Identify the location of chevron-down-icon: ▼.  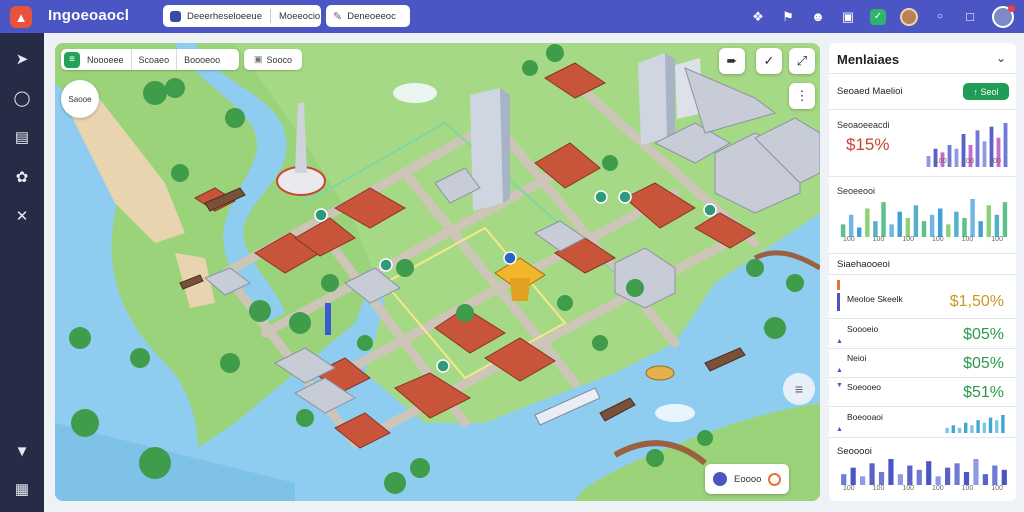
(22, 451).